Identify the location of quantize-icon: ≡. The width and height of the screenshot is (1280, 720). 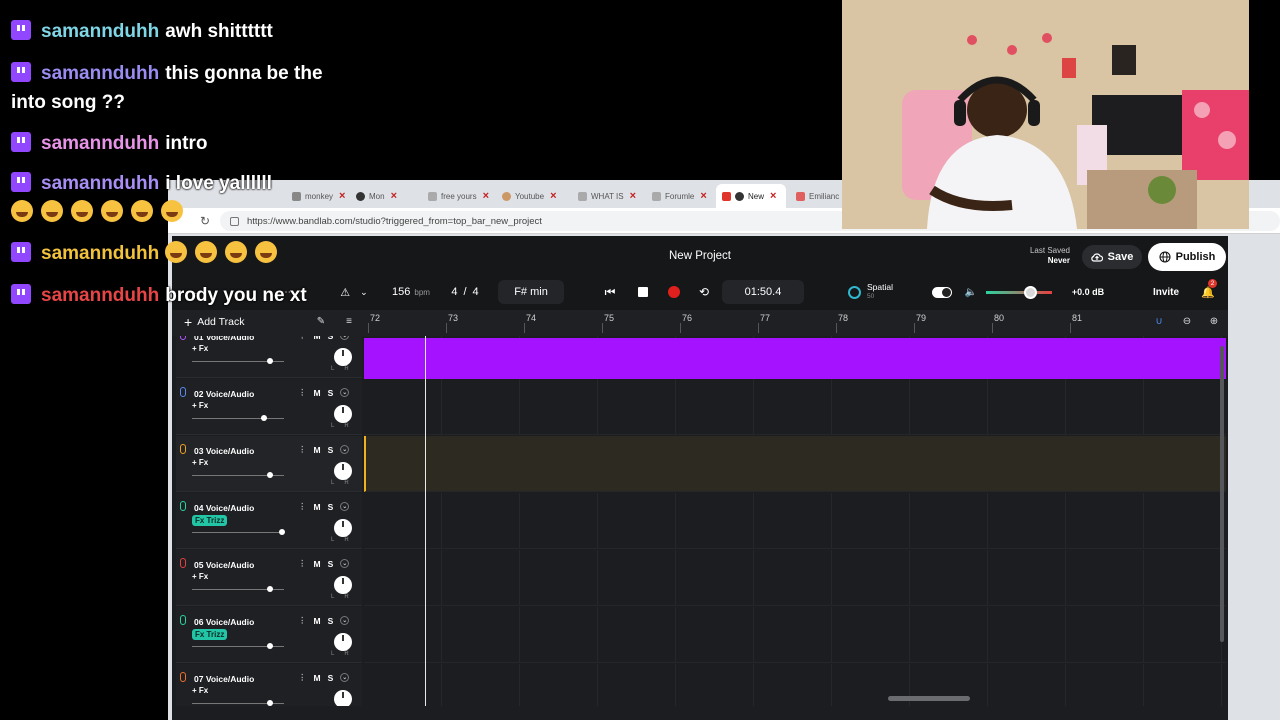
(349, 323).